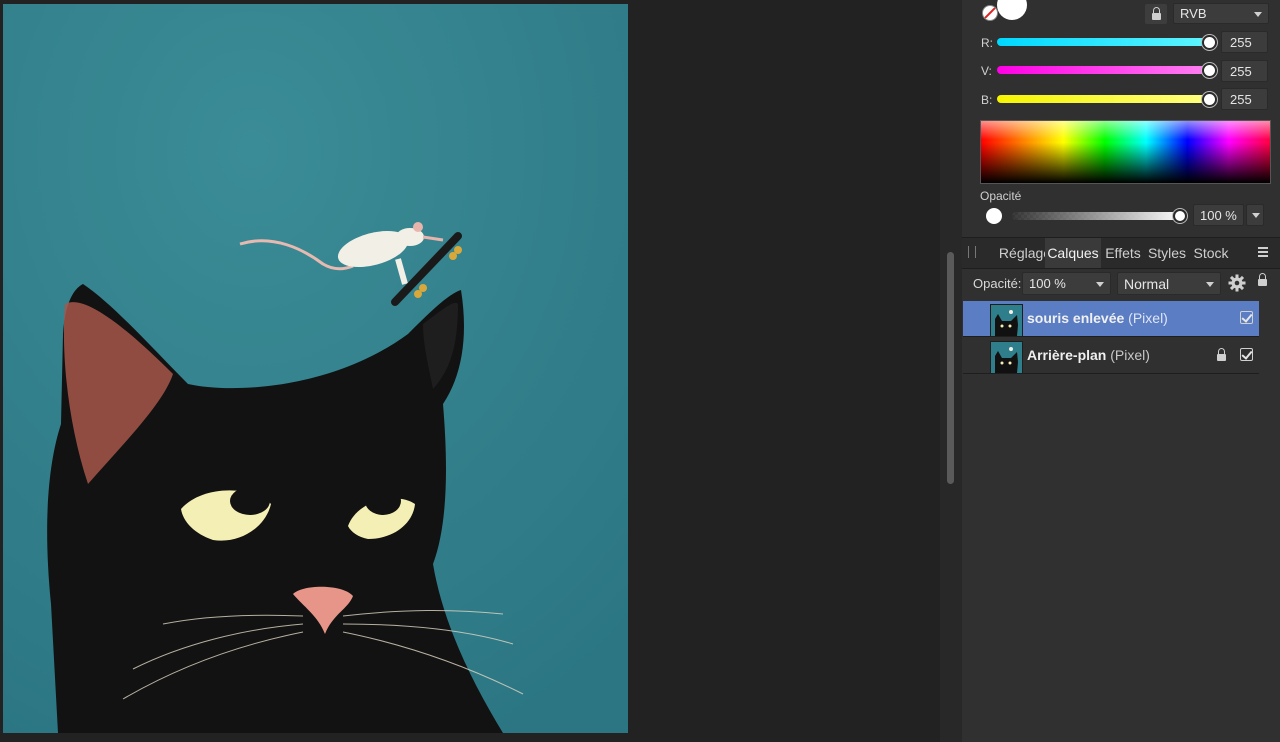  I want to click on color-model-select: RVB, so click(1221, 13).